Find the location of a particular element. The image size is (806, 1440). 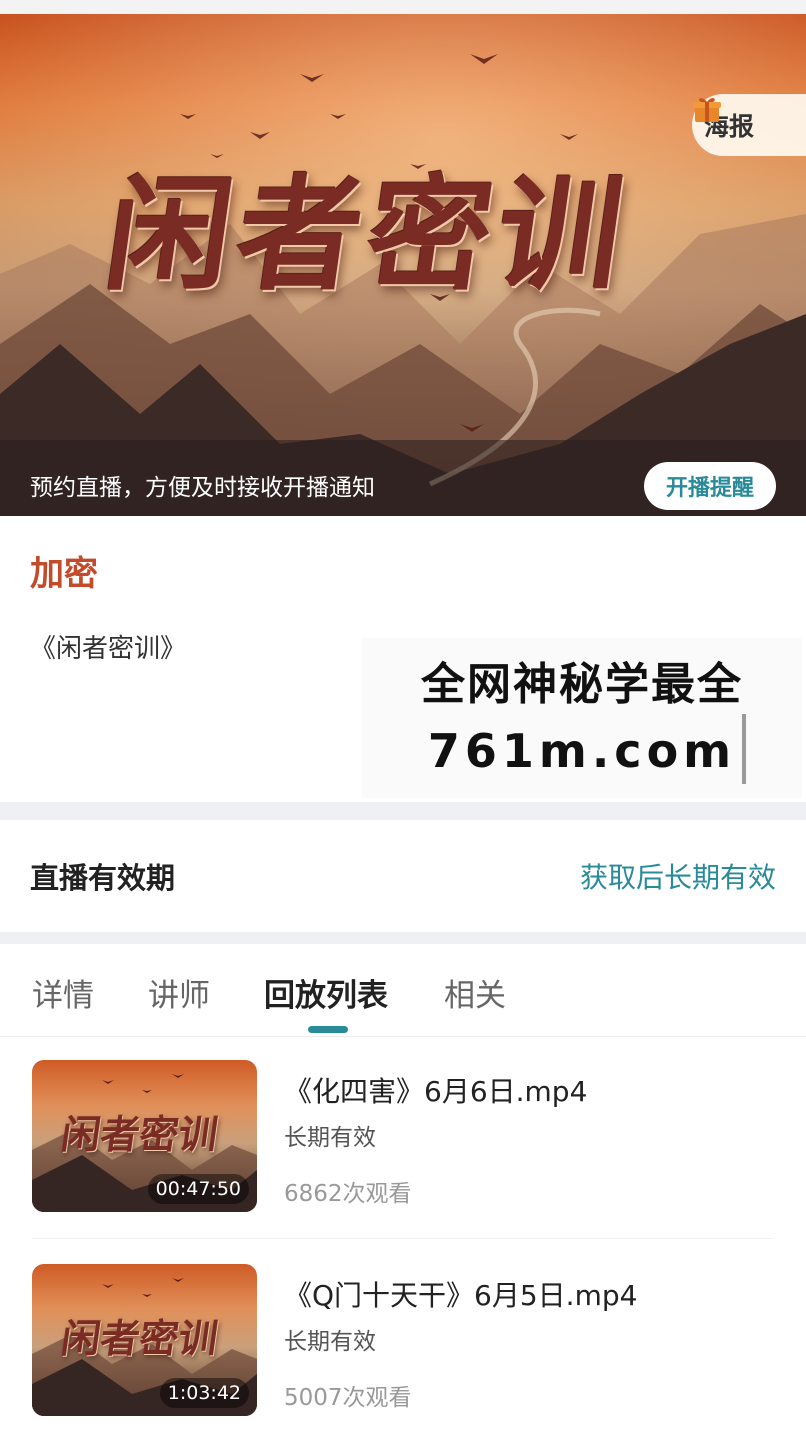

tab-playback-list: 回放列表 is located at coordinates (326, 992).